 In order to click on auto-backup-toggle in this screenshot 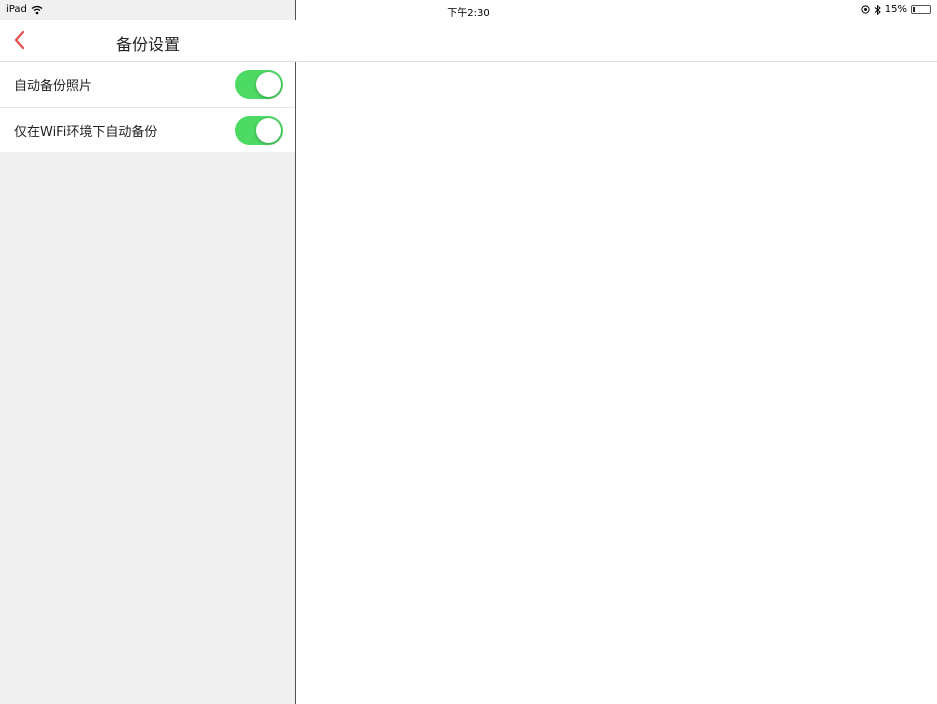, I will do `click(259, 84)`.